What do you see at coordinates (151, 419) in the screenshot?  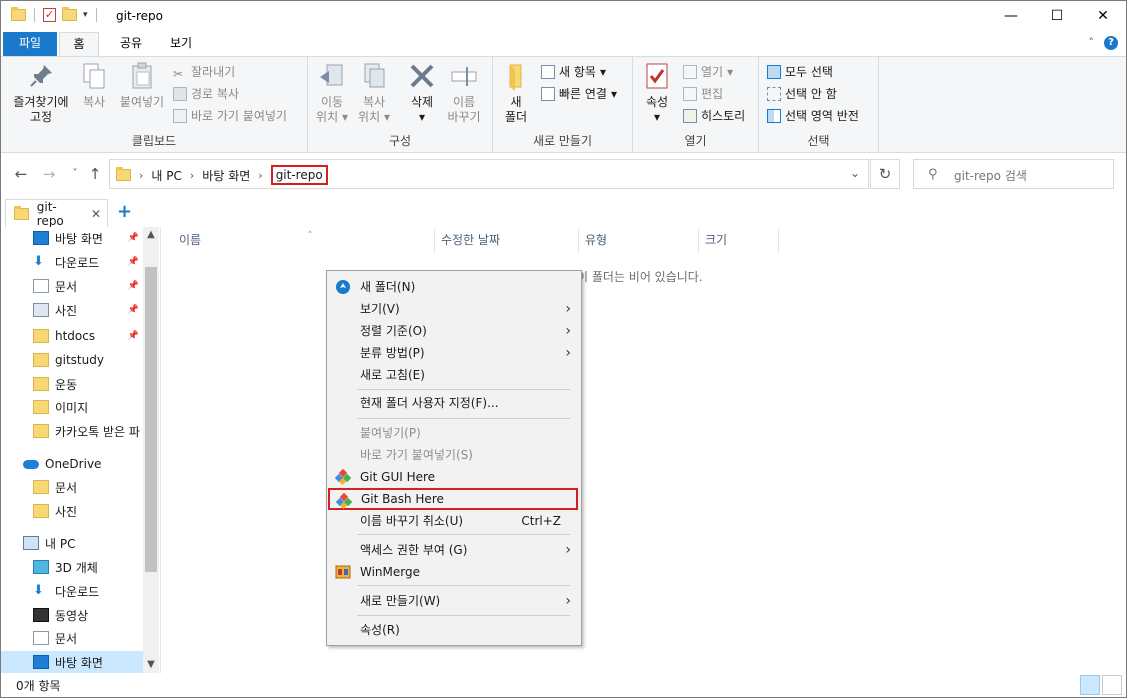 I see `scroll-thumb` at bounding box center [151, 419].